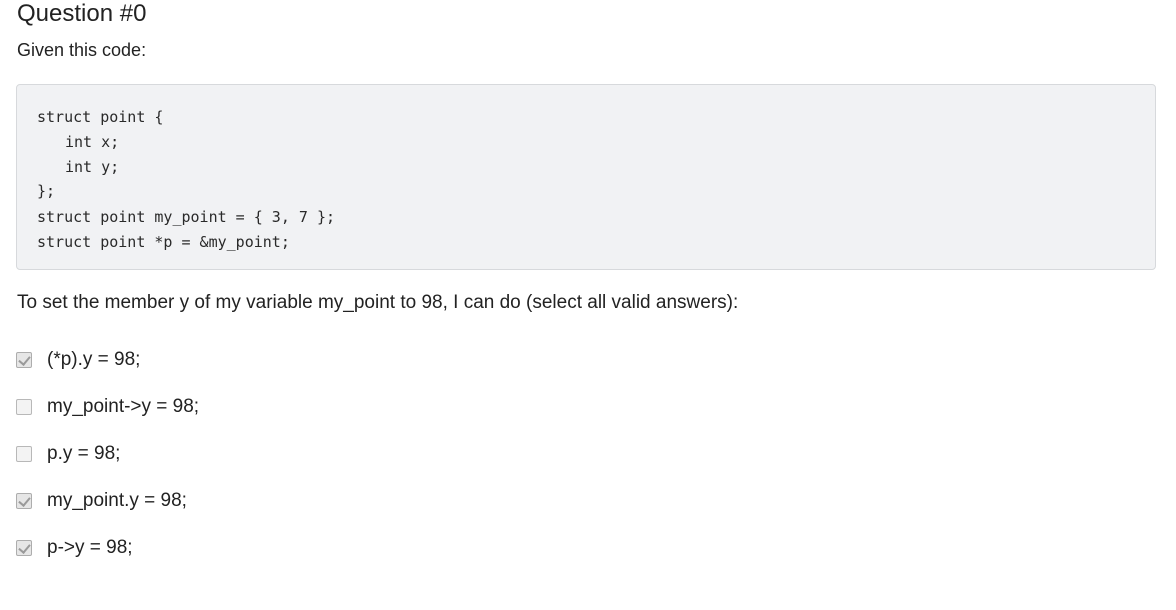 This screenshot has width=1176, height=610. I want to click on answer-option: p.y = 98;, so click(366, 453).